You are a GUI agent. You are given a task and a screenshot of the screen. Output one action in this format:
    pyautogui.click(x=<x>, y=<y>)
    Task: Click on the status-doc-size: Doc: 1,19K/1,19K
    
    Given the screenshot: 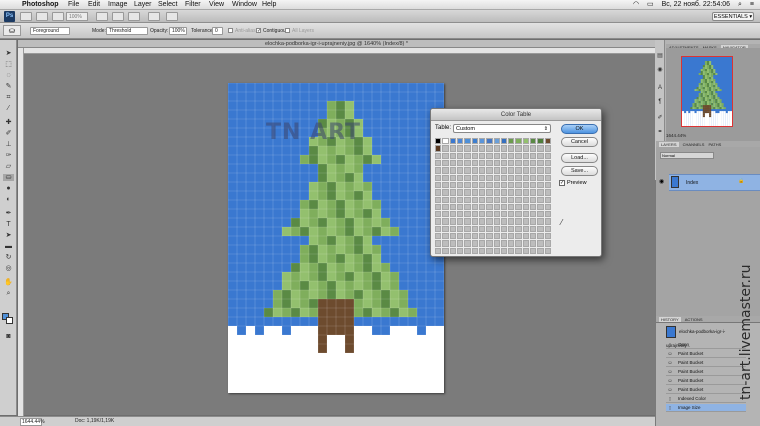 What is the action you would take?
    pyautogui.click(x=94, y=421)
    